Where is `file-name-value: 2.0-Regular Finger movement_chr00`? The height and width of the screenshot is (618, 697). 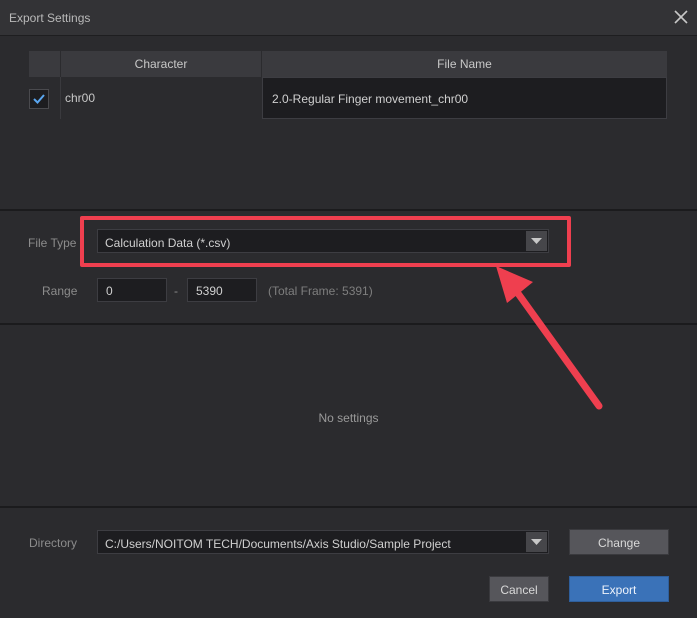 file-name-value: 2.0-Regular Finger movement_chr00 is located at coordinates (370, 99).